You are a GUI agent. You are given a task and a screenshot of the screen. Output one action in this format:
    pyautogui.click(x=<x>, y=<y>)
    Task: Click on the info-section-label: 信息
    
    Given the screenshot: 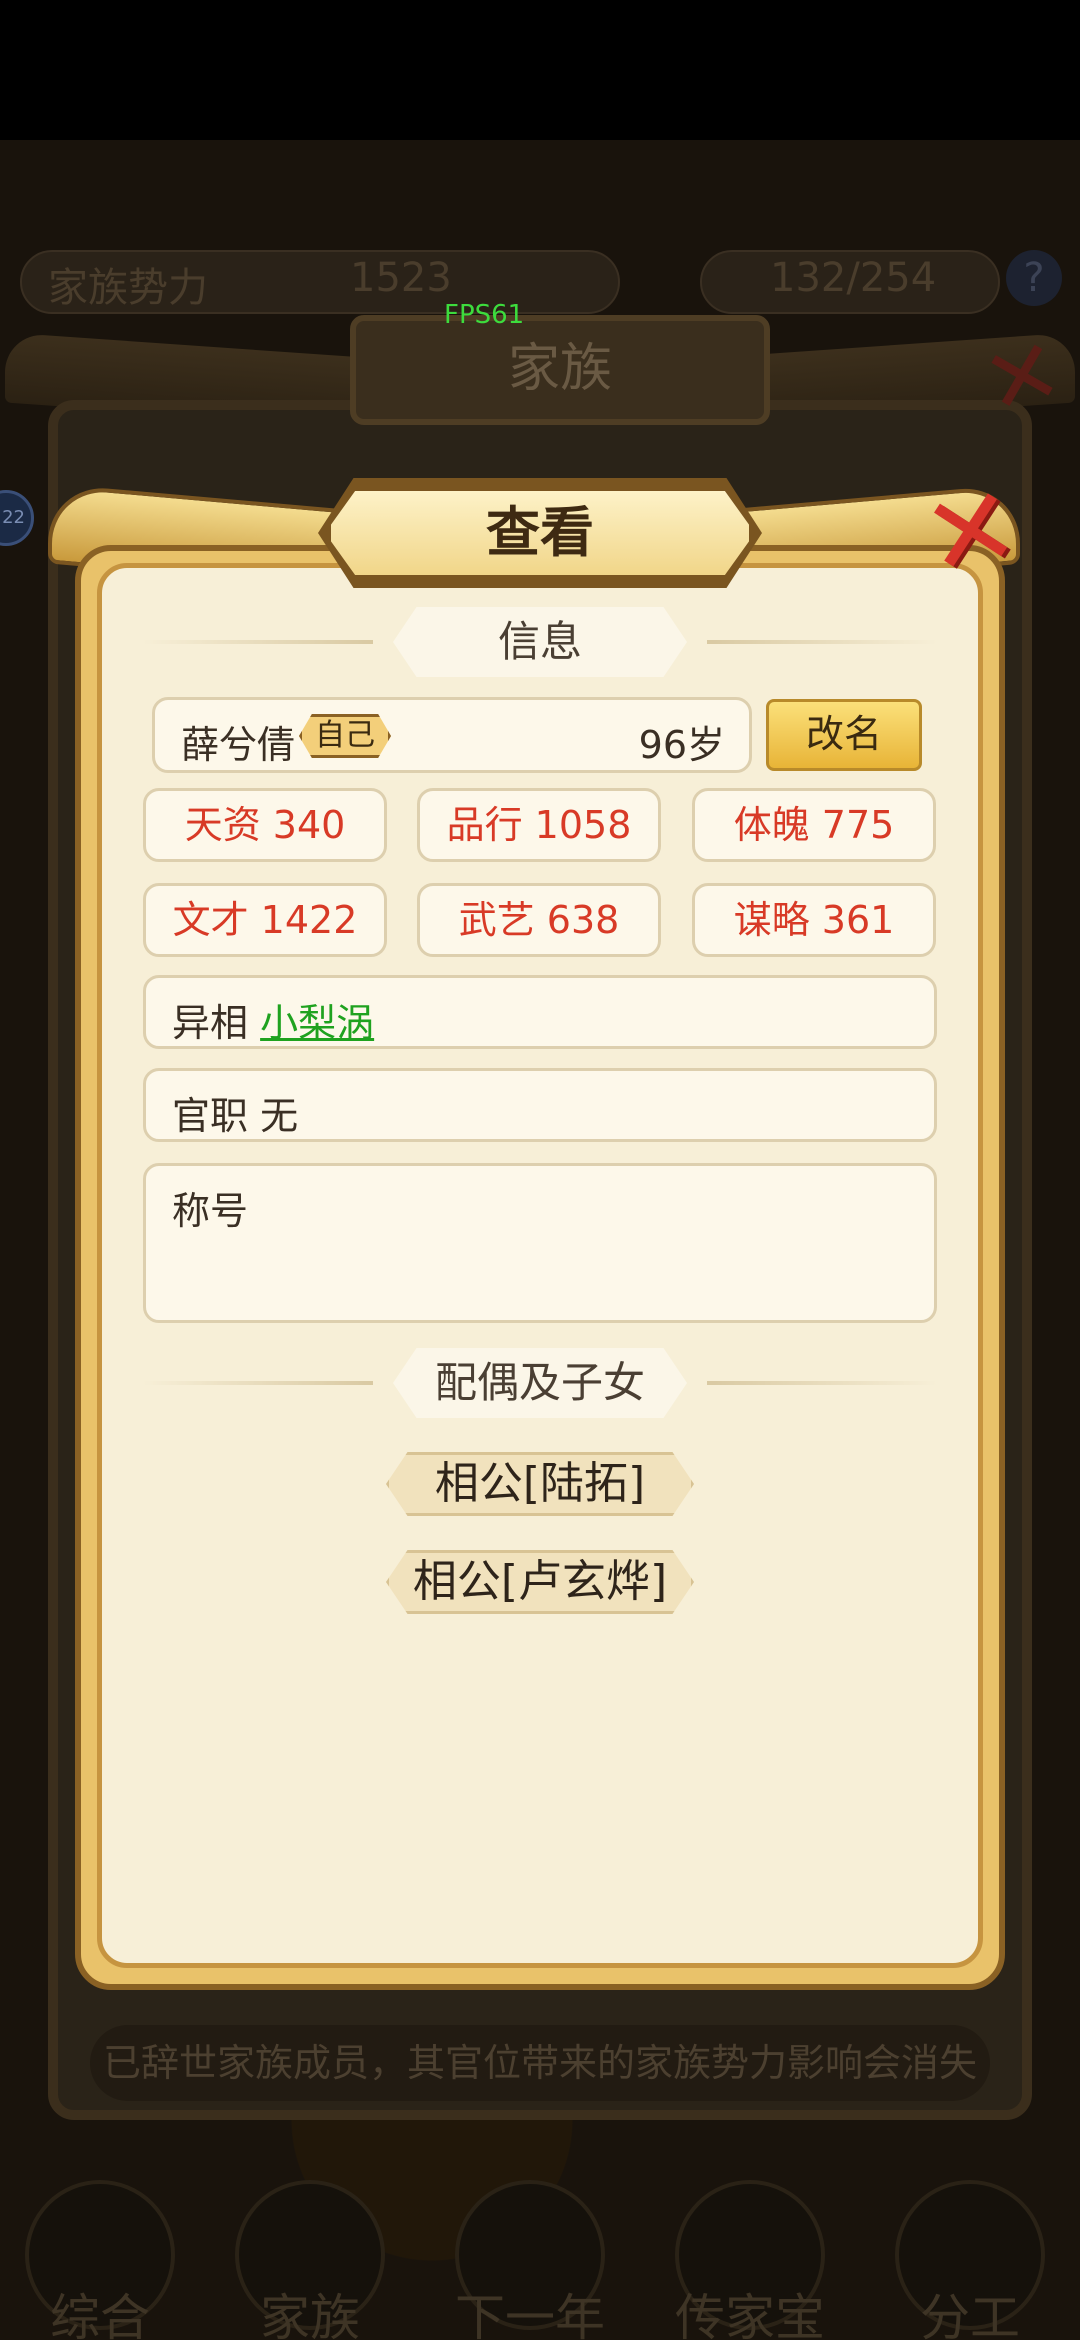 What is the action you would take?
    pyautogui.click(x=540, y=642)
    